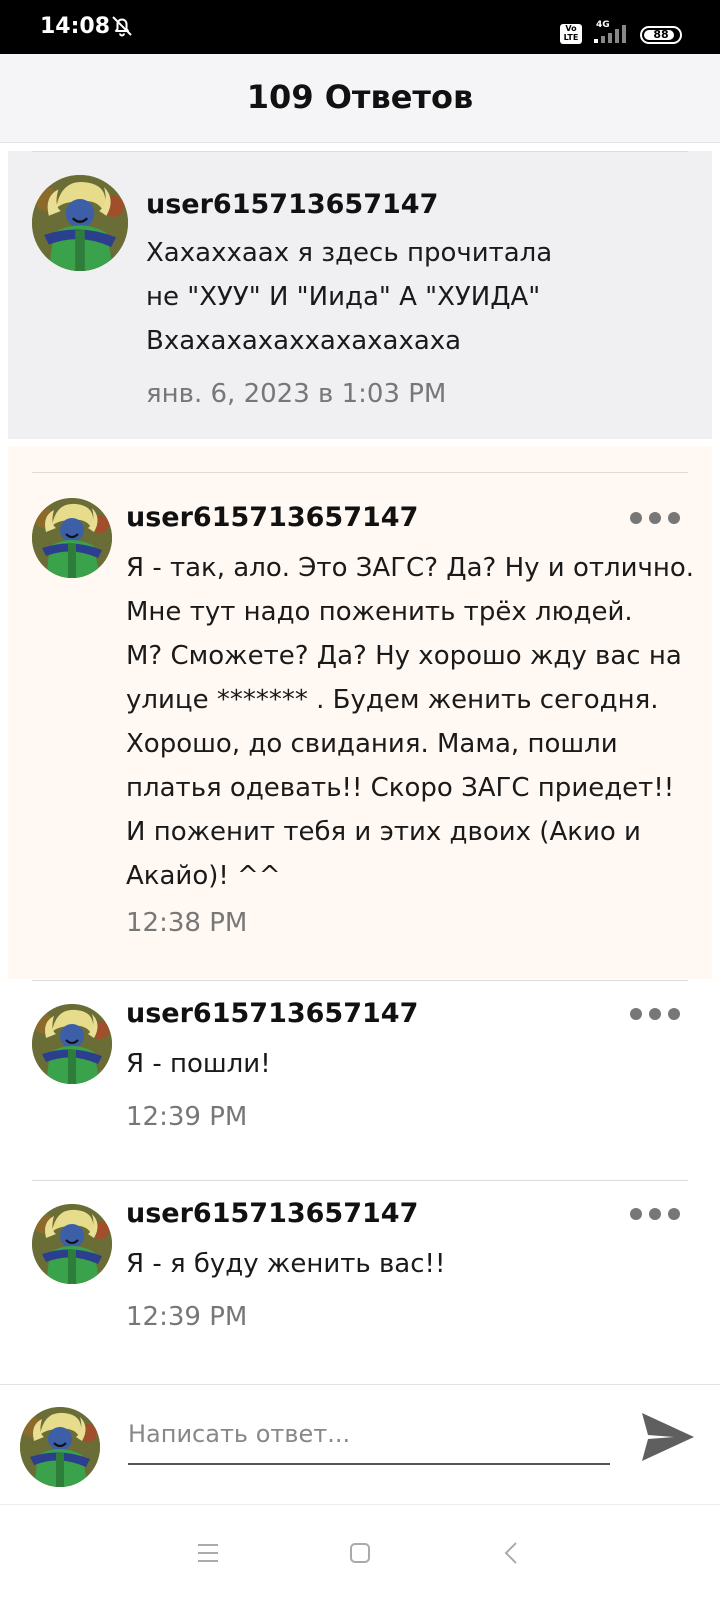 The width and height of the screenshot is (720, 1601). Describe the element at coordinates (75, 26) in the screenshot. I see `status-time: 14:08` at that location.